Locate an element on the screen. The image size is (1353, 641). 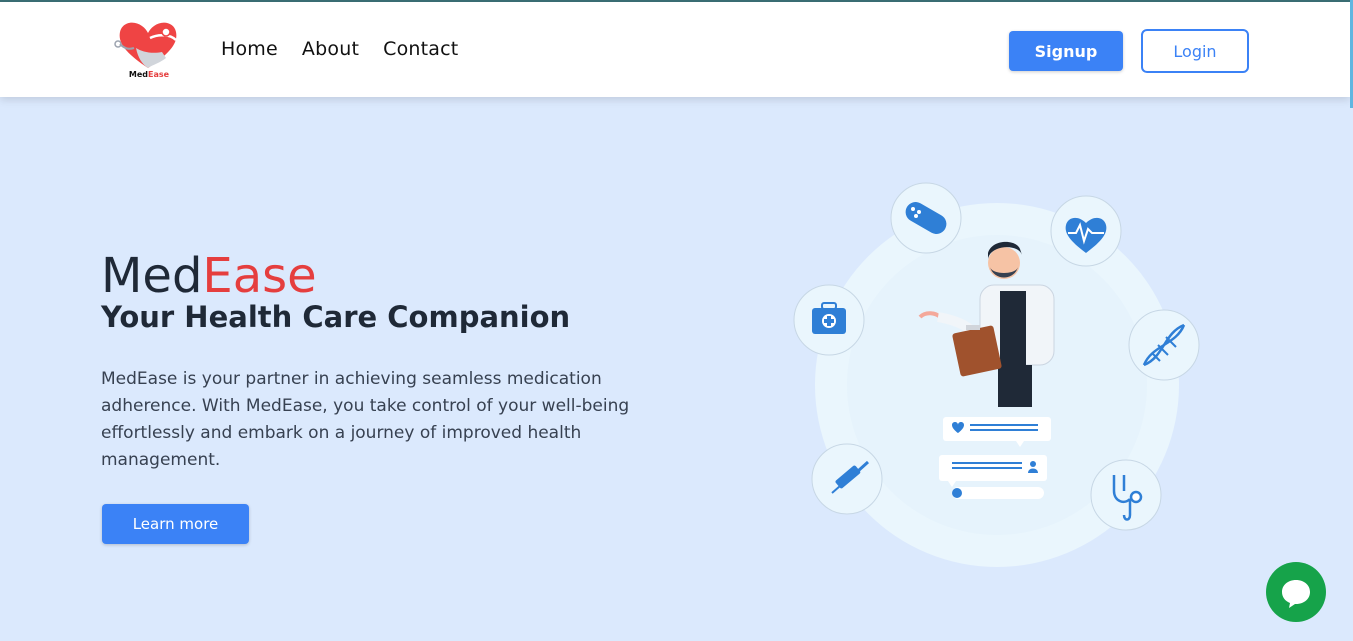
bandage-icon is located at coordinates (926, 218).